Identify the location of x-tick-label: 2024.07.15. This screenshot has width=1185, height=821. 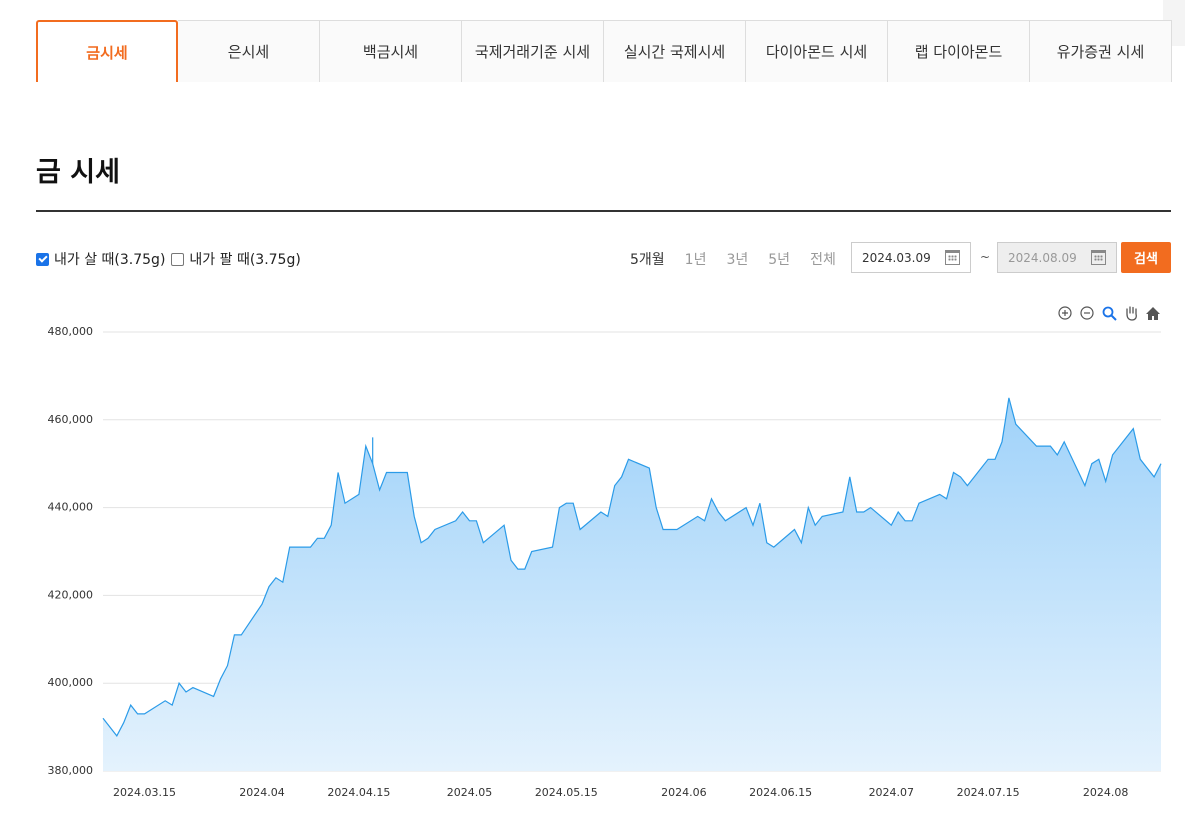
(988, 792).